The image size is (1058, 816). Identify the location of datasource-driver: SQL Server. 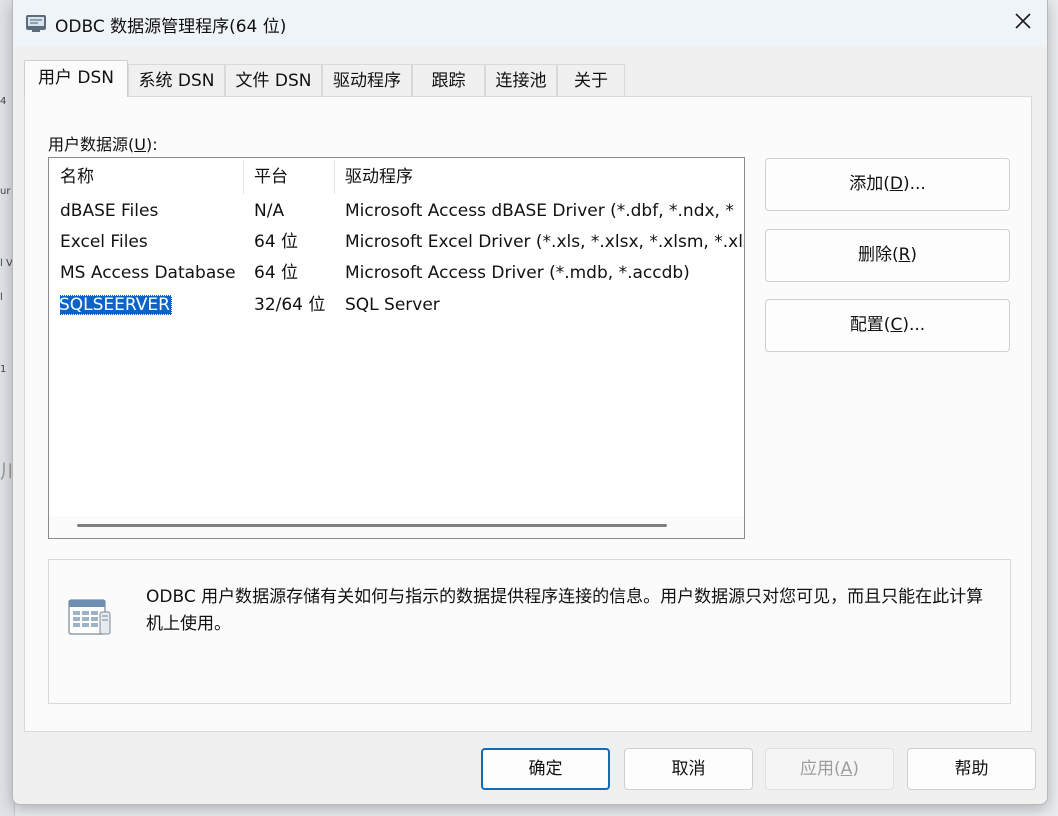
(392, 305).